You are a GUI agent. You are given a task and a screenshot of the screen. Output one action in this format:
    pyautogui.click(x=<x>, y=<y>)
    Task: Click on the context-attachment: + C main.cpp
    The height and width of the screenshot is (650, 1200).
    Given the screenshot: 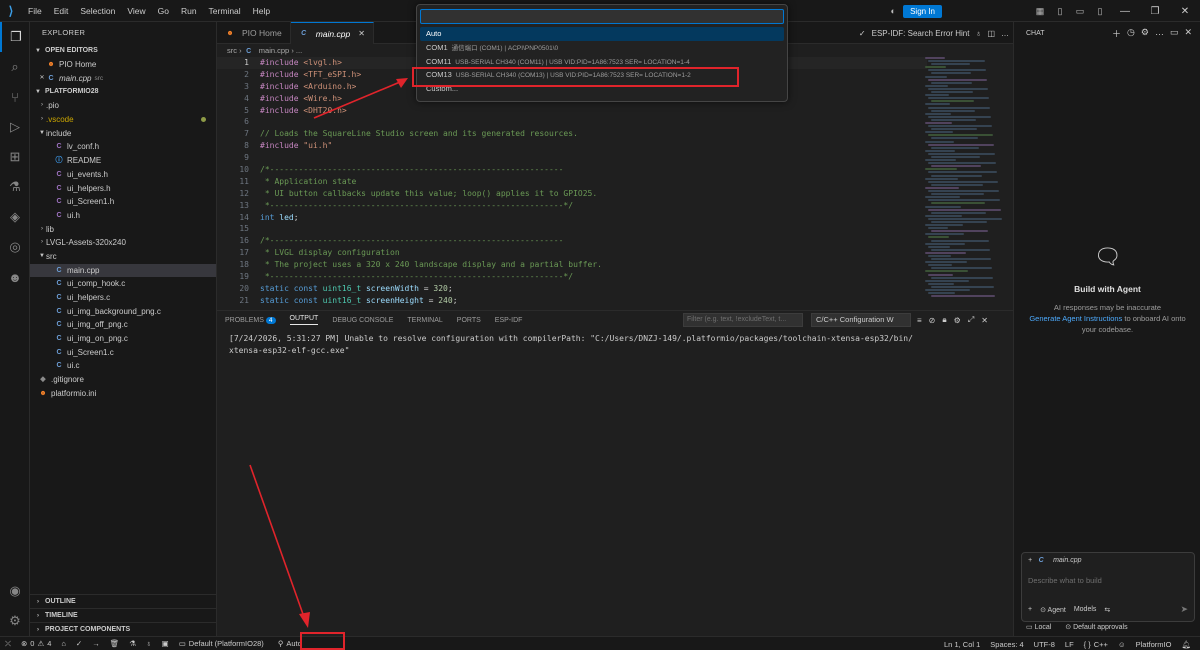 What is the action you would take?
    pyautogui.click(x=1108, y=560)
    